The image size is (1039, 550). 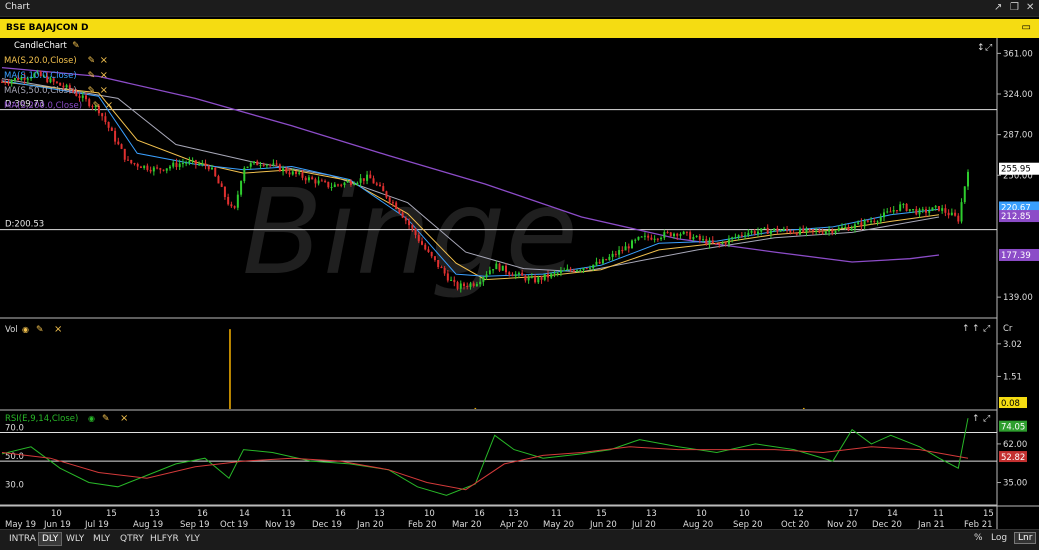 What do you see at coordinates (40, 61) in the screenshot?
I see `indicator-label: MA(S,20.0,Close)` at bounding box center [40, 61].